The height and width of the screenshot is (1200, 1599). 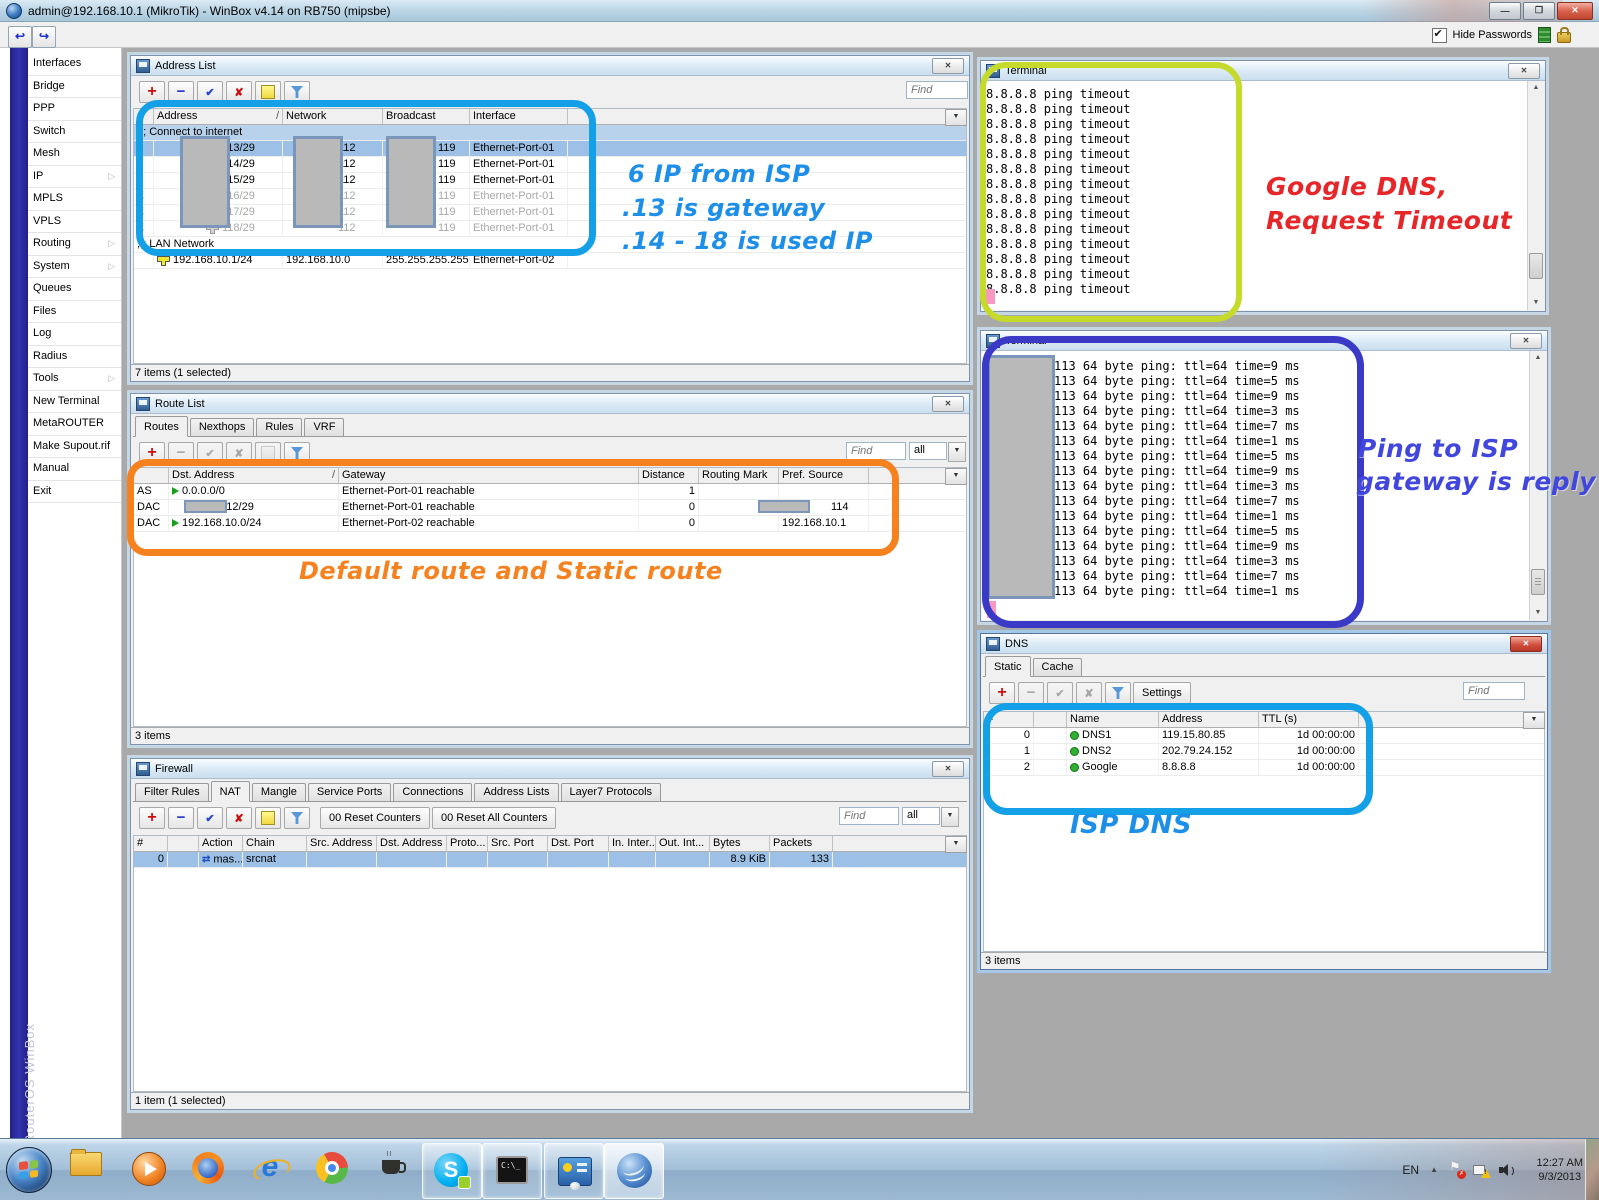 I want to click on sidebar-item-files: Files, so click(x=74, y=312).